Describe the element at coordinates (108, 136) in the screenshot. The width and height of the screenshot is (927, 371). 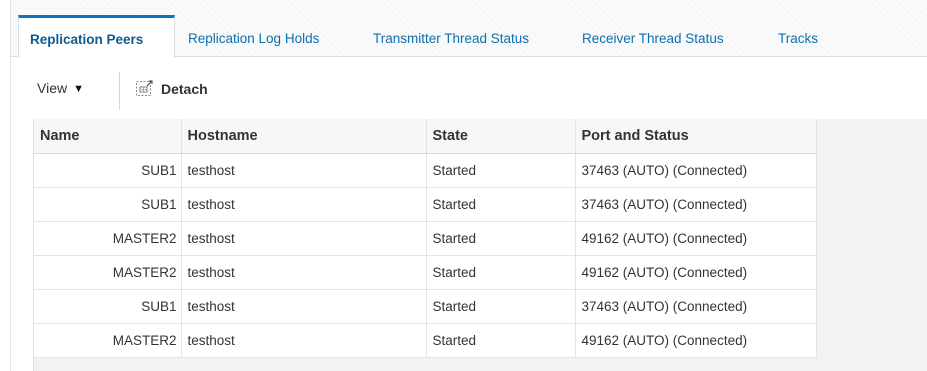
I see `column-header-name: Name` at that location.